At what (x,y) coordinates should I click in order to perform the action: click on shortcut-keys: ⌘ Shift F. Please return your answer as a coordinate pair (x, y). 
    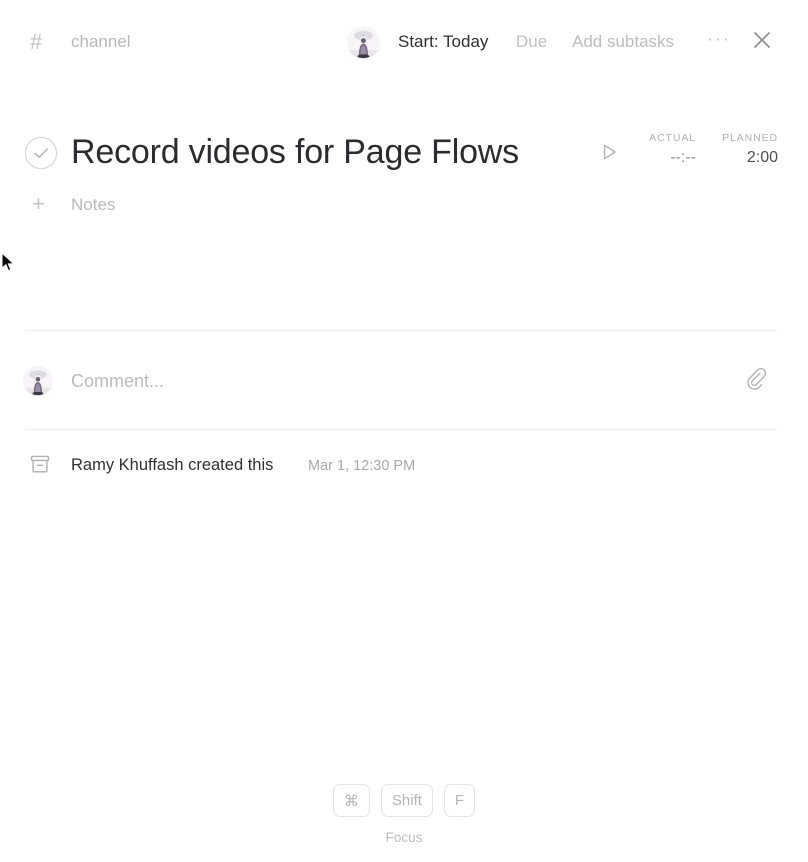
    Looking at the image, I should click on (404, 800).